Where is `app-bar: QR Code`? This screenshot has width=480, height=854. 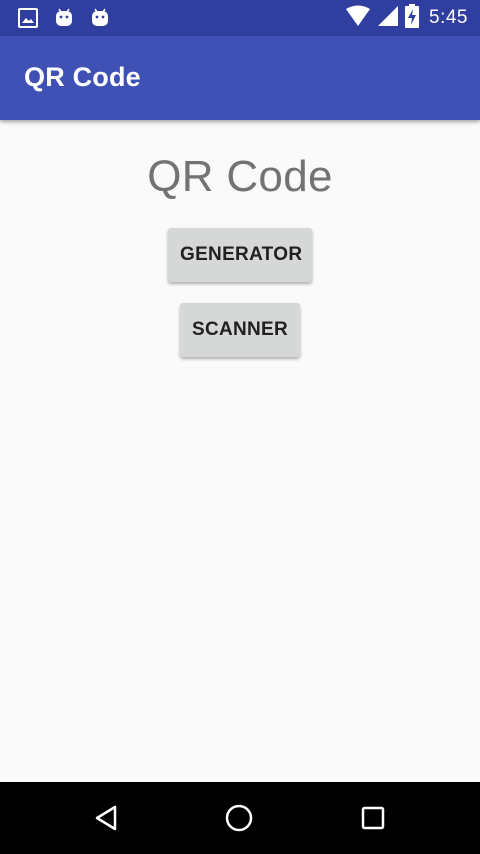 app-bar: QR Code is located at coordinates (240, 78).